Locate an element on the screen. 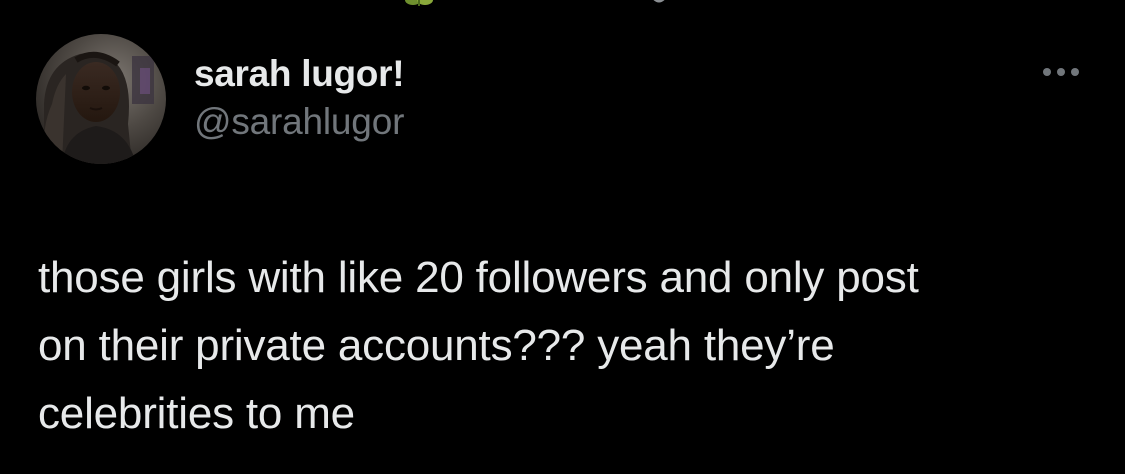 The height and width of the screenshot is (474, 1125). display-name: sarah lugor! is located at coordinates (299, 74).